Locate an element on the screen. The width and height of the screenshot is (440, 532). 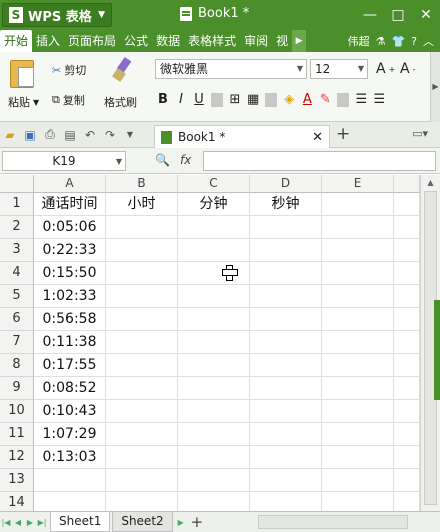
horizontal-scrollbar is located at coordinates (333, 522).